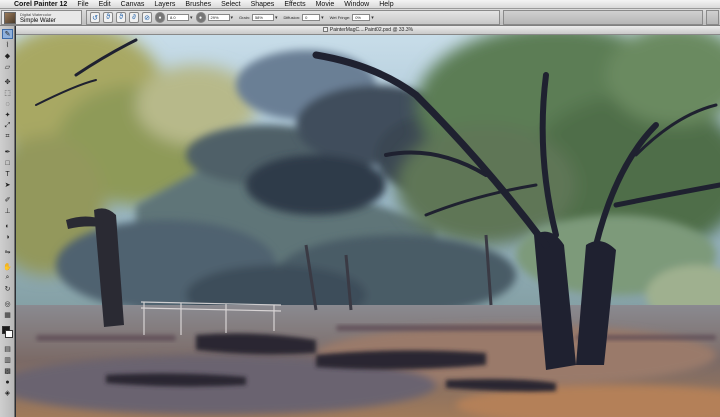  What do you see at coordinates (7, 237) in the screenshot?
I see `burn-icon: ◑` at bounding box center [7, 237].